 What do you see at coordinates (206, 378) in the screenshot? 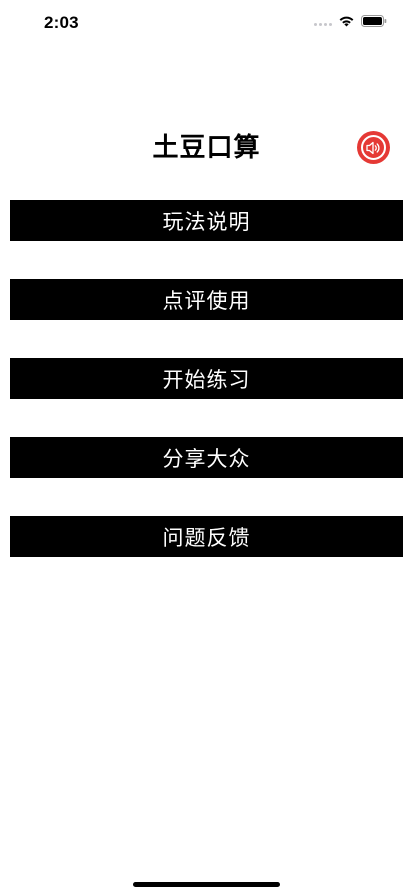
I see `start-practice-button: 开始练习` at bounding box center [206, 378].